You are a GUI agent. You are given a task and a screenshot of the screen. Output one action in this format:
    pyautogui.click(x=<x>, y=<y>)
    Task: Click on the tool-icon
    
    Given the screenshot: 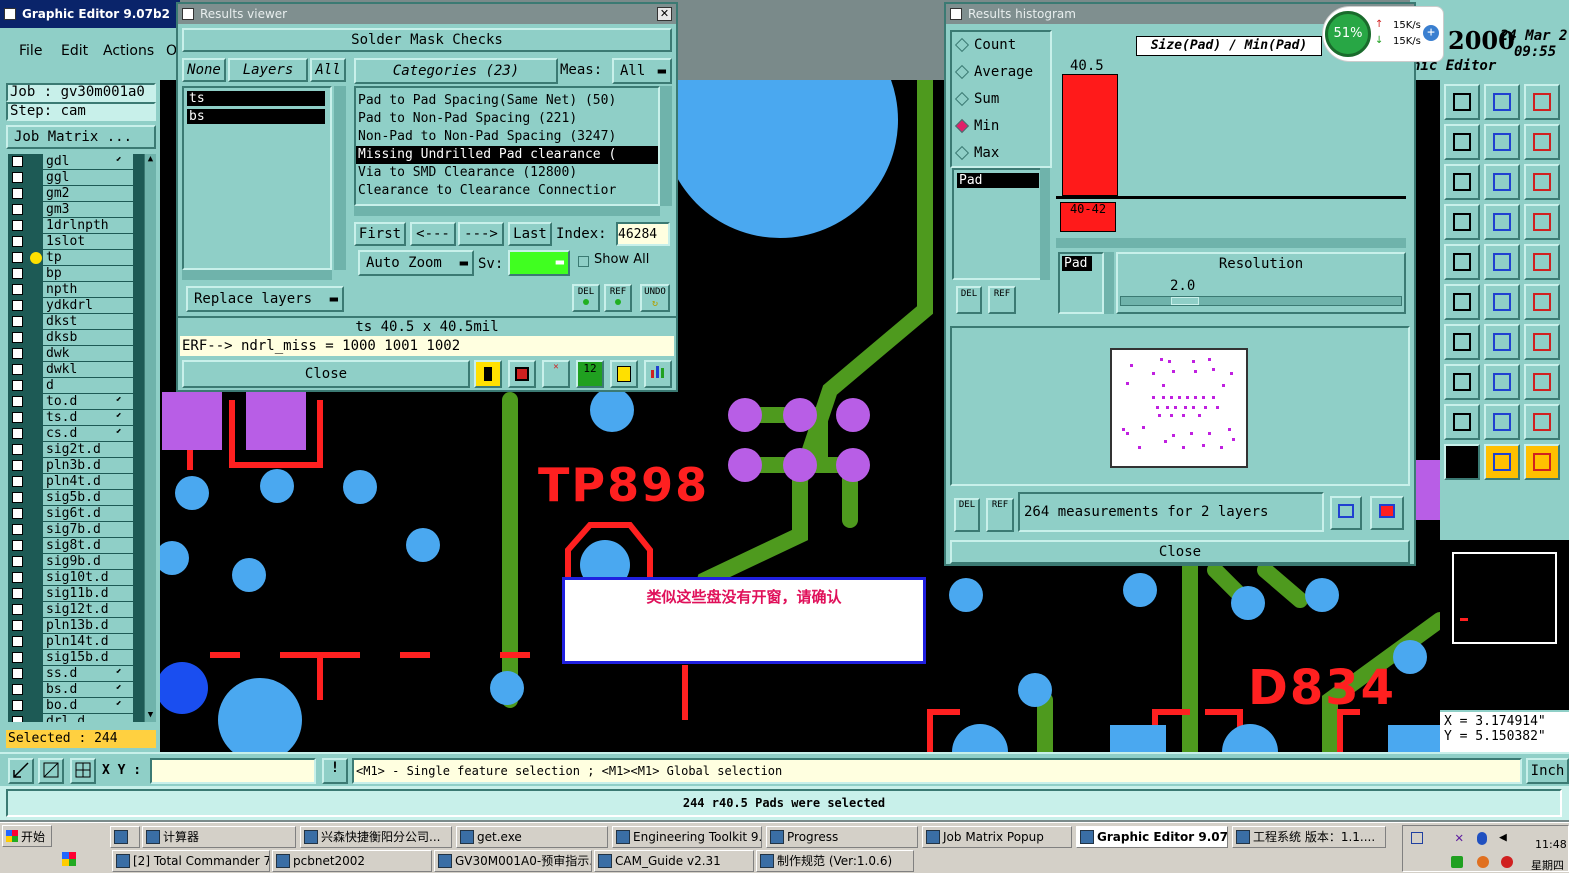 What is the action you would take?
    pyautogui.click(x=1462, y=222)
    